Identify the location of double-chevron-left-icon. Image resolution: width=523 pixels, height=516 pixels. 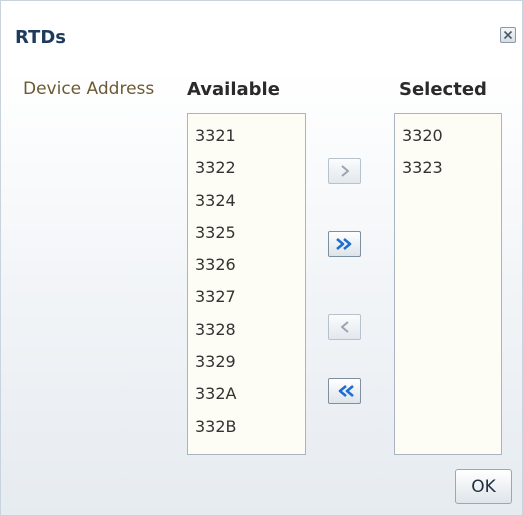
(345, 391).